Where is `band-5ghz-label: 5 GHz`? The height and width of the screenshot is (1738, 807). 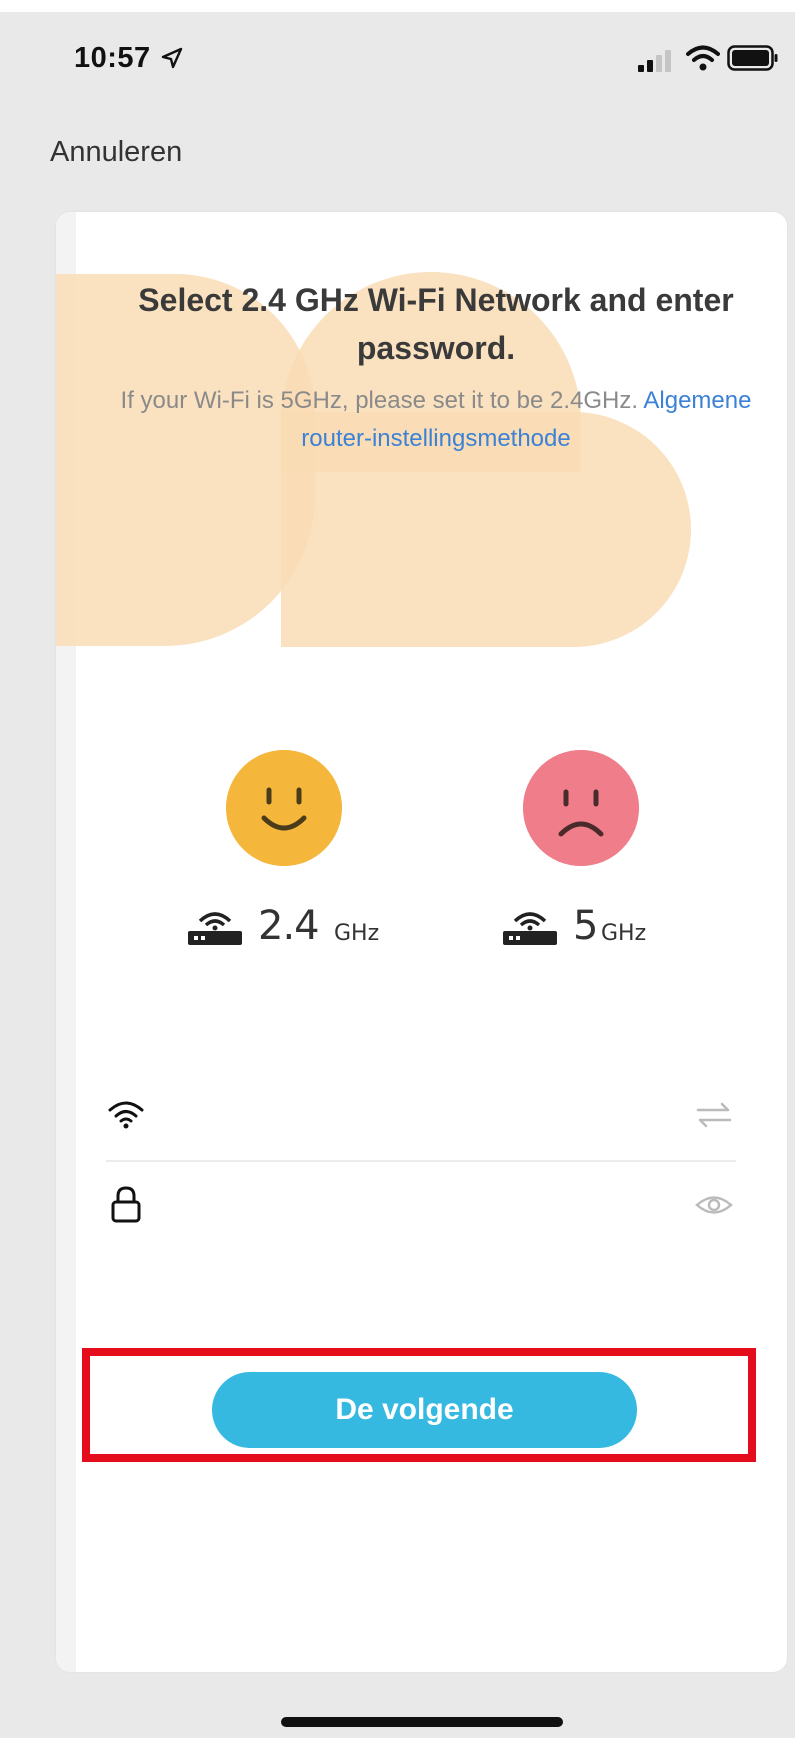
band-5ghz-label: 5 GHz is located at coordinates (601, 927).